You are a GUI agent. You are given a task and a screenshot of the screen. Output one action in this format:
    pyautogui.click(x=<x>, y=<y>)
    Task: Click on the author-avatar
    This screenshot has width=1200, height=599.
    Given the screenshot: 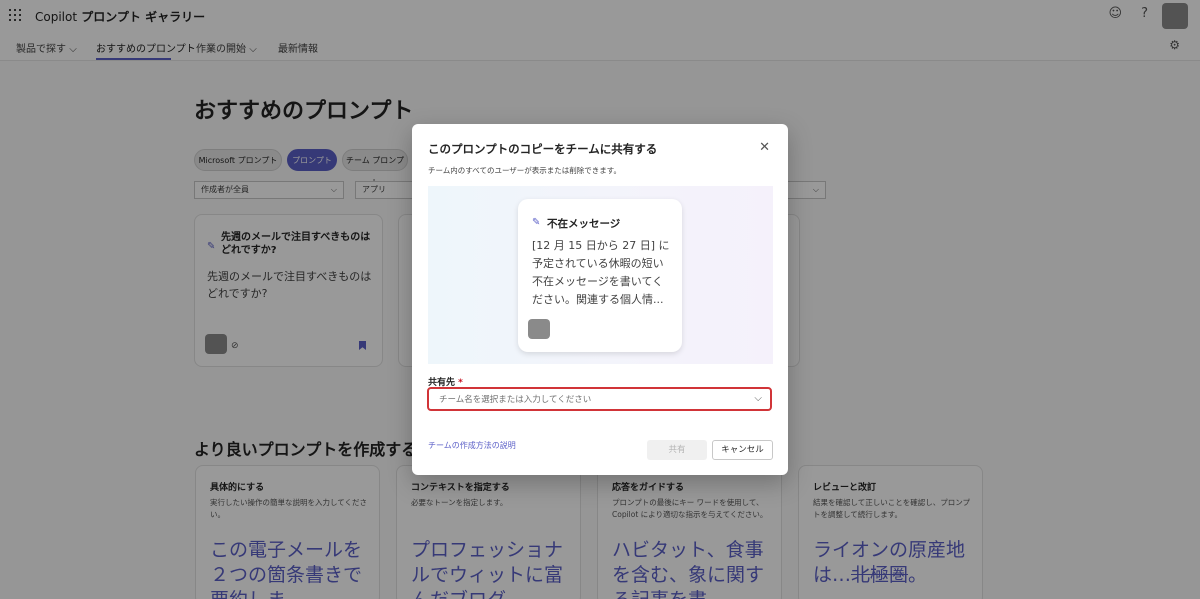 What is the action you would take?
    pyautogui.click(x=539, y=329)
    